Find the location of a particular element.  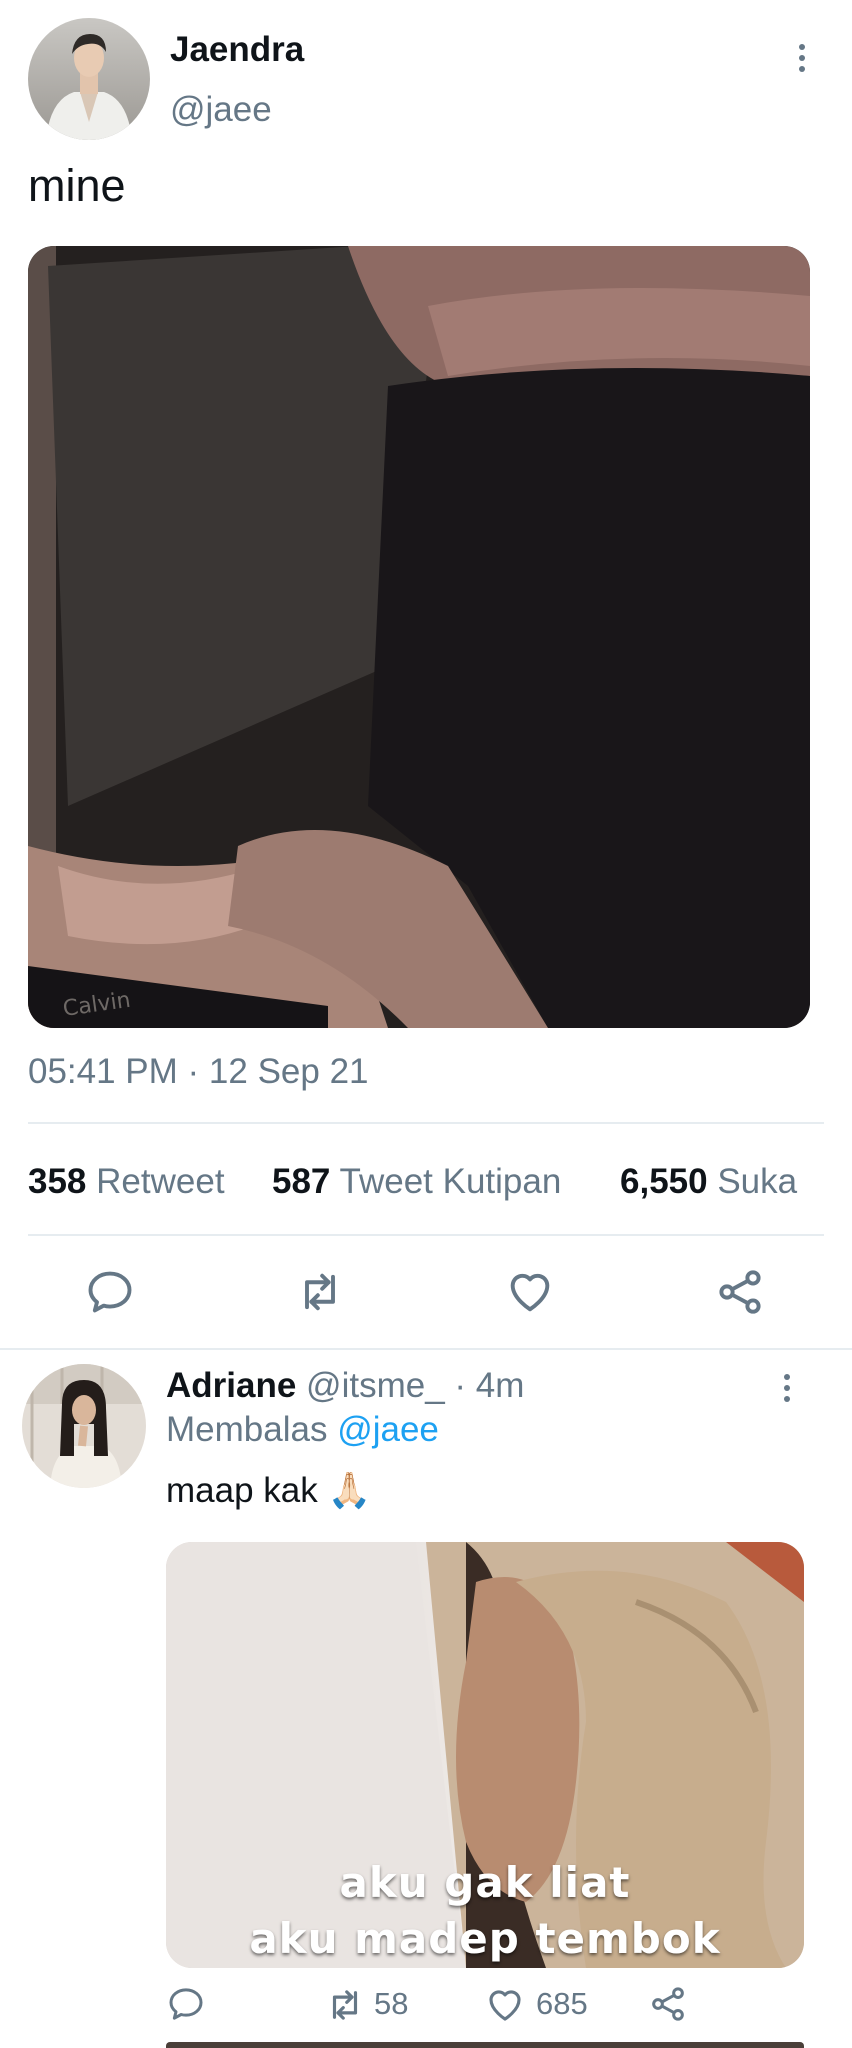

quote-stat: 587 Tweet Kutipan is located at coordinates (416, 1182).